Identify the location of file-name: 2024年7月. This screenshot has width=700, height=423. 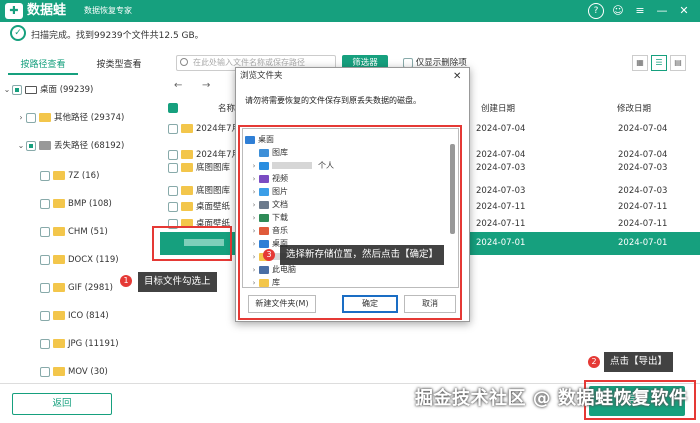
(218, 129).